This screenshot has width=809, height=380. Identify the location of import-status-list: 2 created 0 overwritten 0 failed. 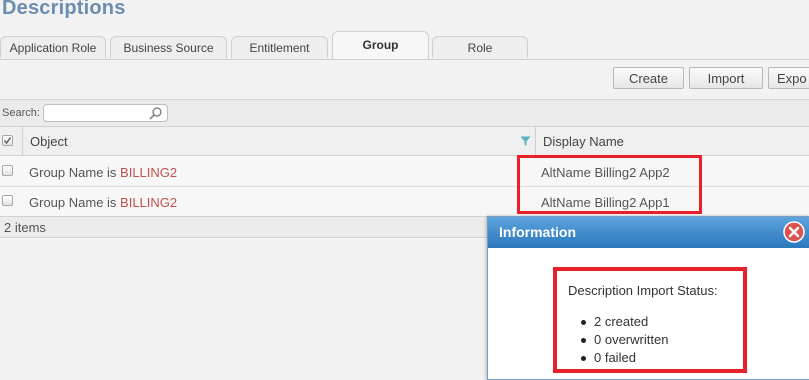
(620, 341).